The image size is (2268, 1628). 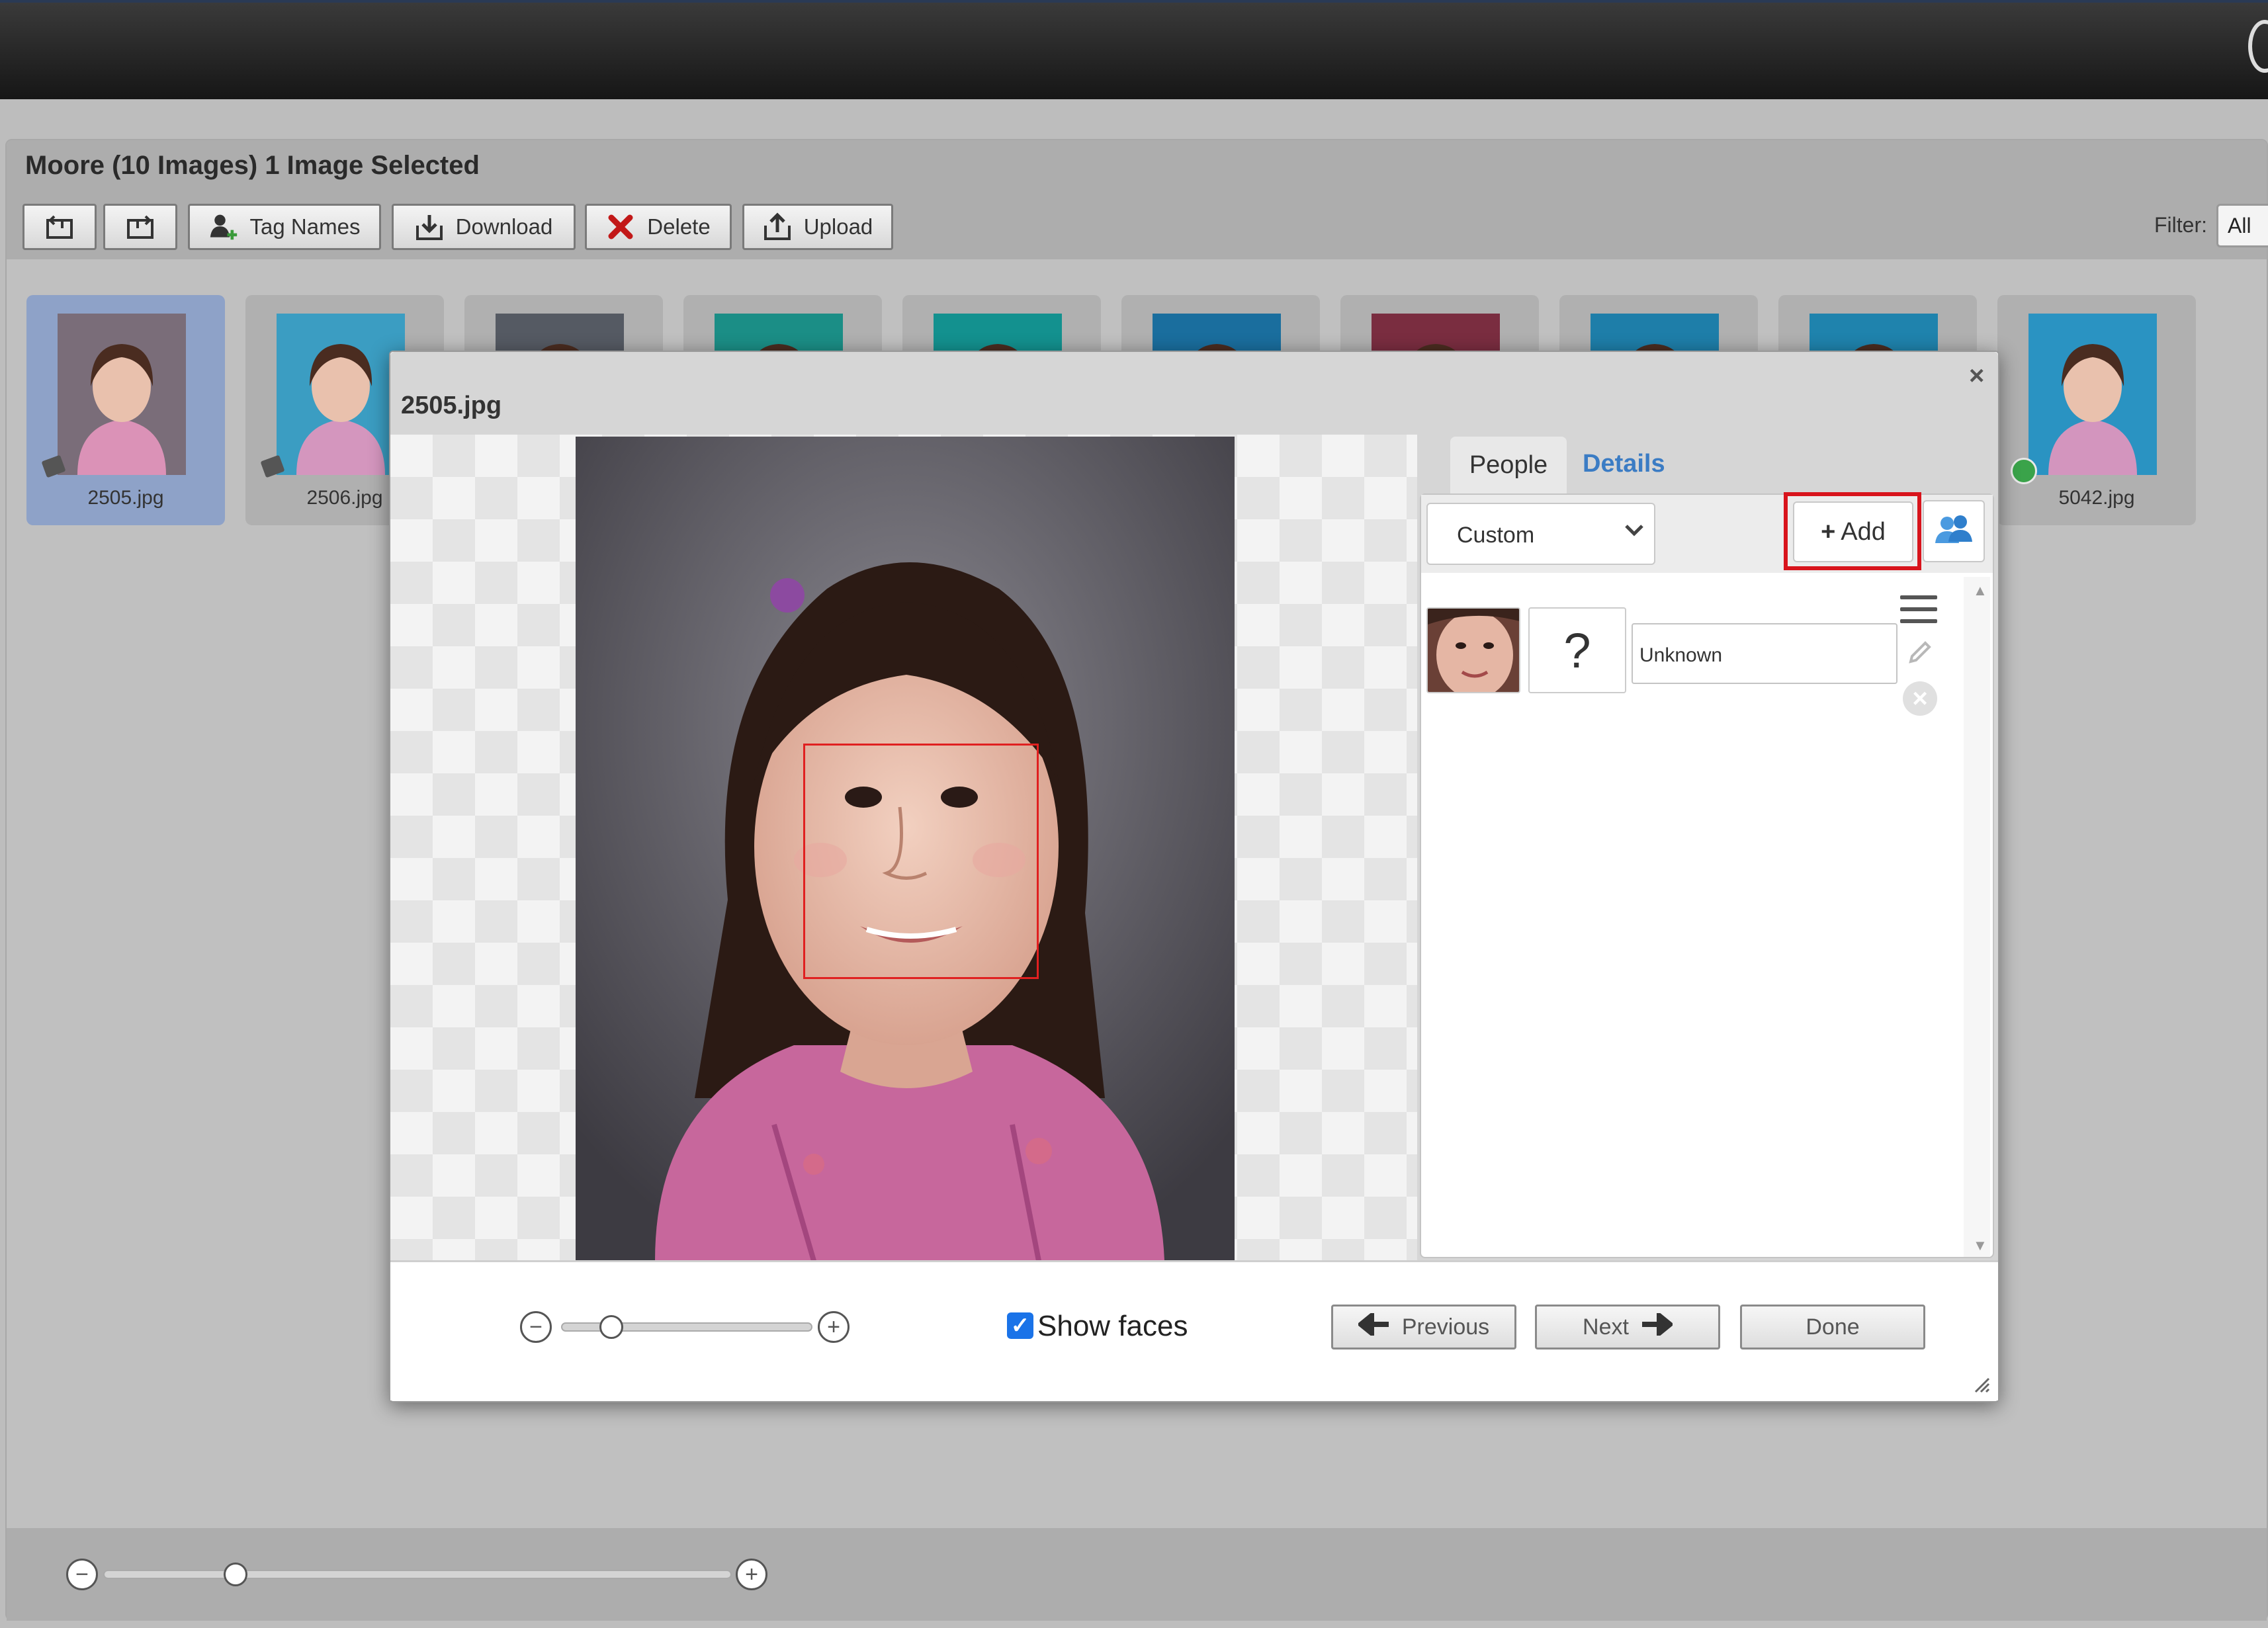 What do you see at coordinates (1445, 1327) in the screenshot?
I see `previous-label: Previous` at bounding box center [1445, 1327].